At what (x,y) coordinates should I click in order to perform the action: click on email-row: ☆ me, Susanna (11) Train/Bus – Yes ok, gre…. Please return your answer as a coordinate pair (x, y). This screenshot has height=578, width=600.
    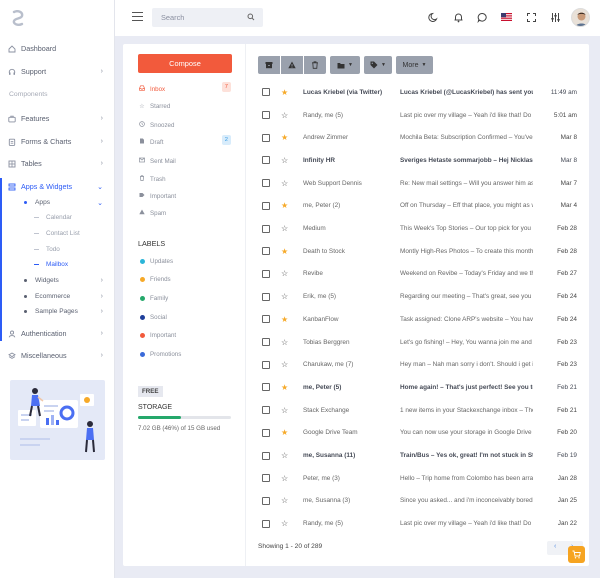
    Looking at the image, I should click on (418, 455).